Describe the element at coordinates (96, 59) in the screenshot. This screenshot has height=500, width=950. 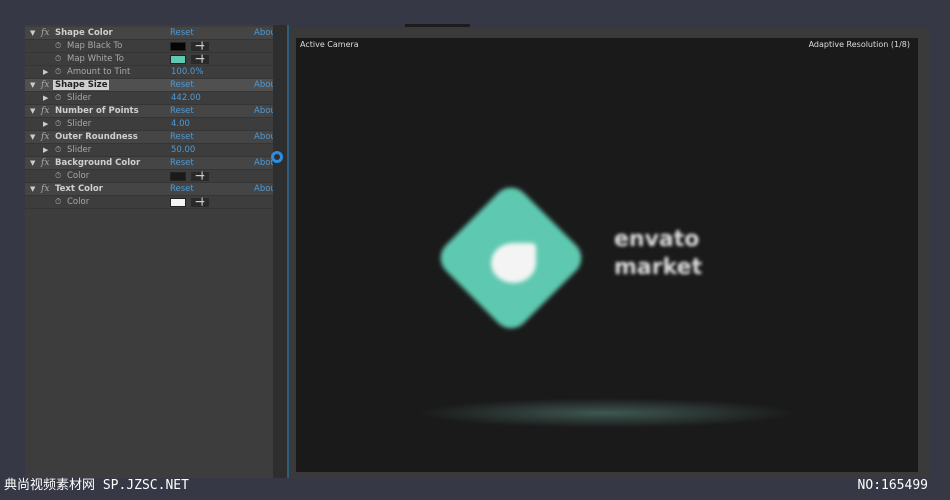
I see `param-name: Map White To` at that location.